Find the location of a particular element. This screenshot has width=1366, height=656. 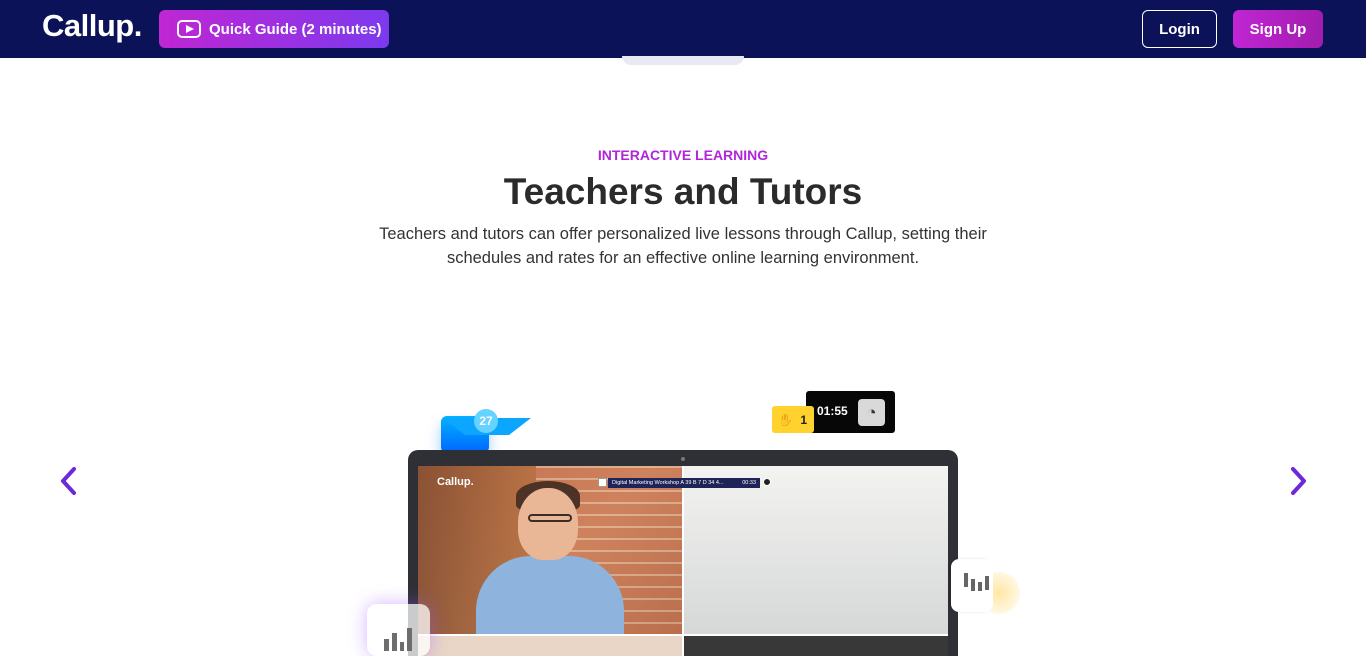

participant-video-tile: Callup. is located at coordinates (550, 550).